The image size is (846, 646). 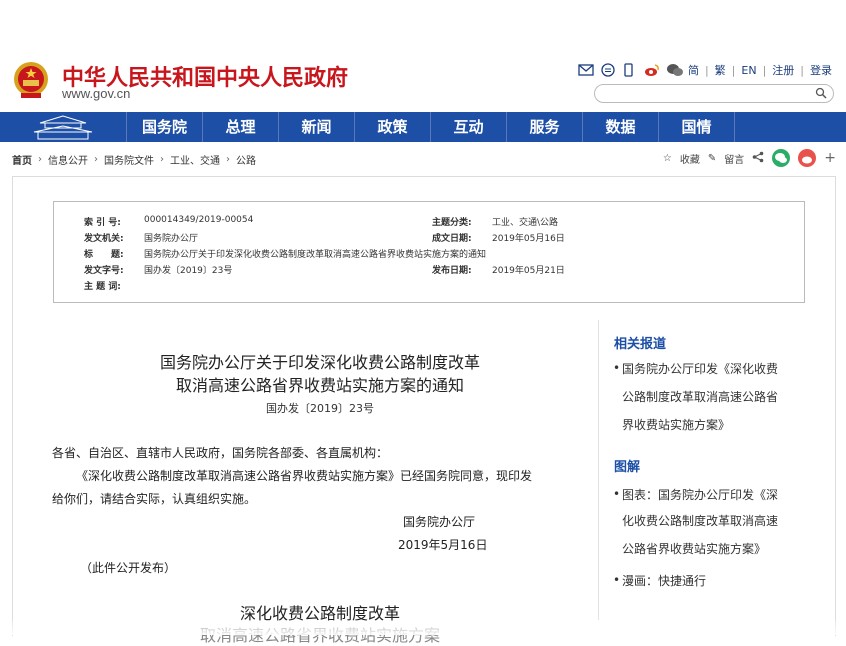 I want to click on wechat-share-icon, so click(x=781, y=158).